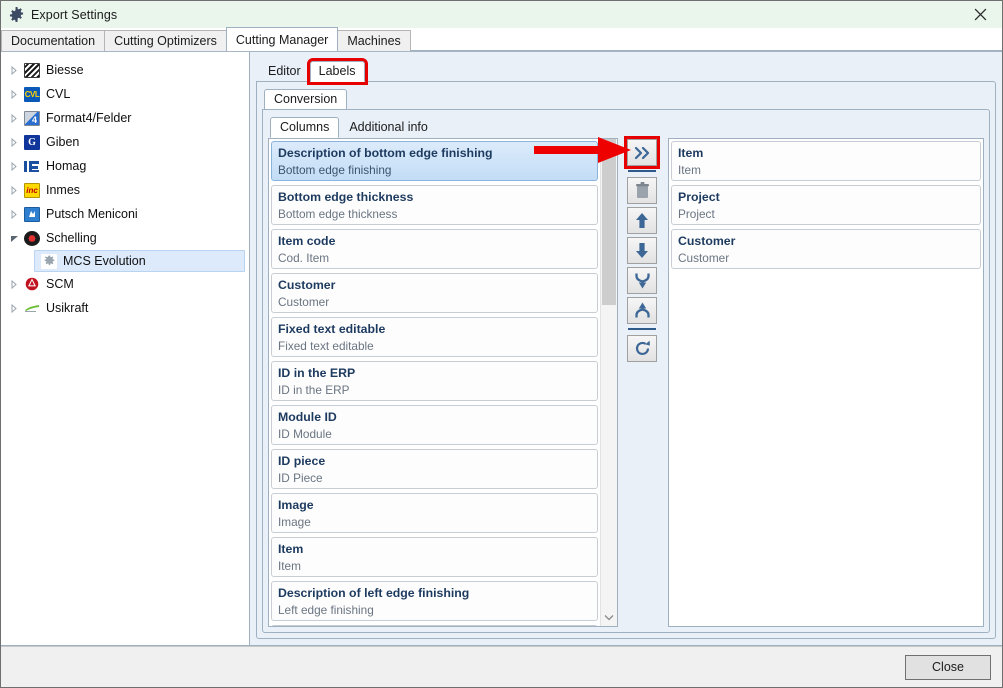 The height and width of the screenshot is (688, 1003). What do you see at coordinates (689, 170) in the screenshot?
I see `list-item-subtitle: Item` at bounding box center [689, 170].